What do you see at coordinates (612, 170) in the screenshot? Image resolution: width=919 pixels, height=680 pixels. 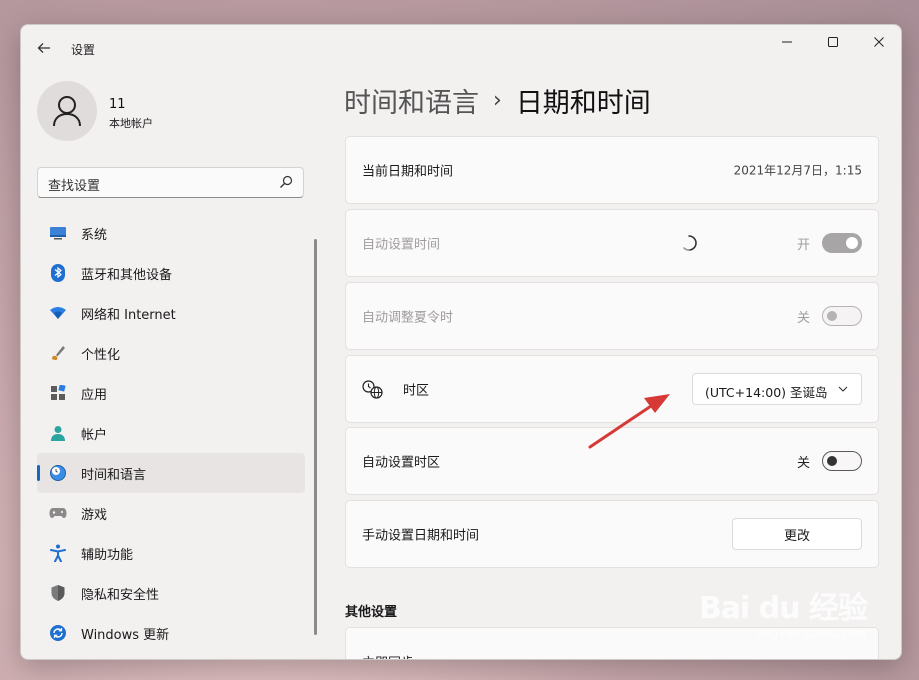 I see `current-datetime-card: 当前日期和时间 2021年12月7日，1:15` at bounding box center [612, 170].